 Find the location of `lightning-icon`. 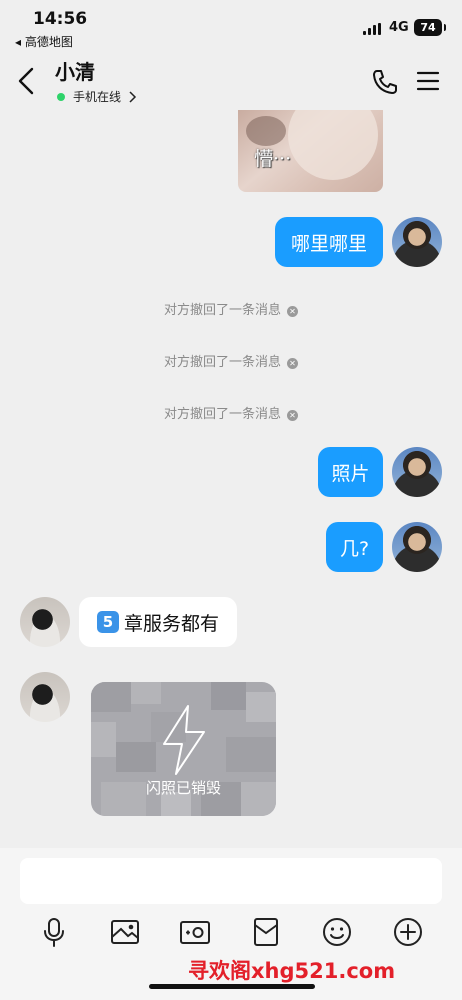

lightning-icon is located at coordinates (184, 740).